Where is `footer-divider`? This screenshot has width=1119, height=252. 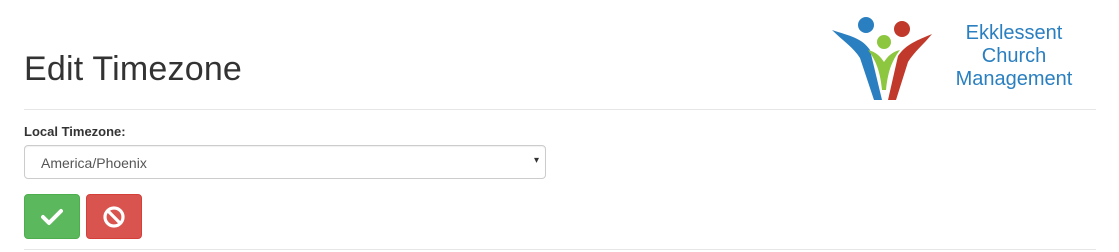
footer-divider is located at coordinates (560, 249).